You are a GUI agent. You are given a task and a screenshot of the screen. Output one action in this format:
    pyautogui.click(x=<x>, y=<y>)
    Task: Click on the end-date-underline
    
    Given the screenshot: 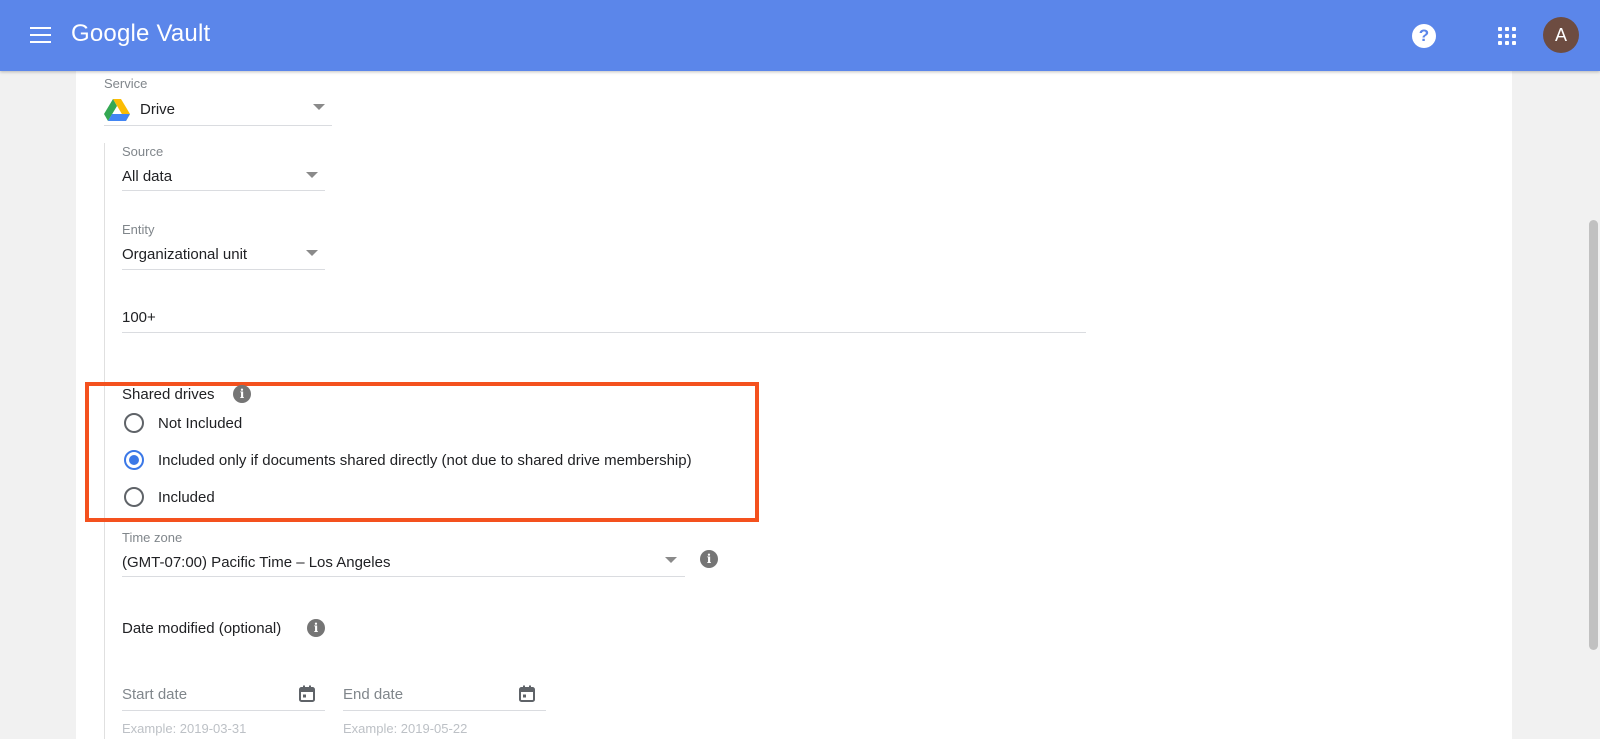 What is the action you would take?
    pyautogui.click(x=444, y=710)
    